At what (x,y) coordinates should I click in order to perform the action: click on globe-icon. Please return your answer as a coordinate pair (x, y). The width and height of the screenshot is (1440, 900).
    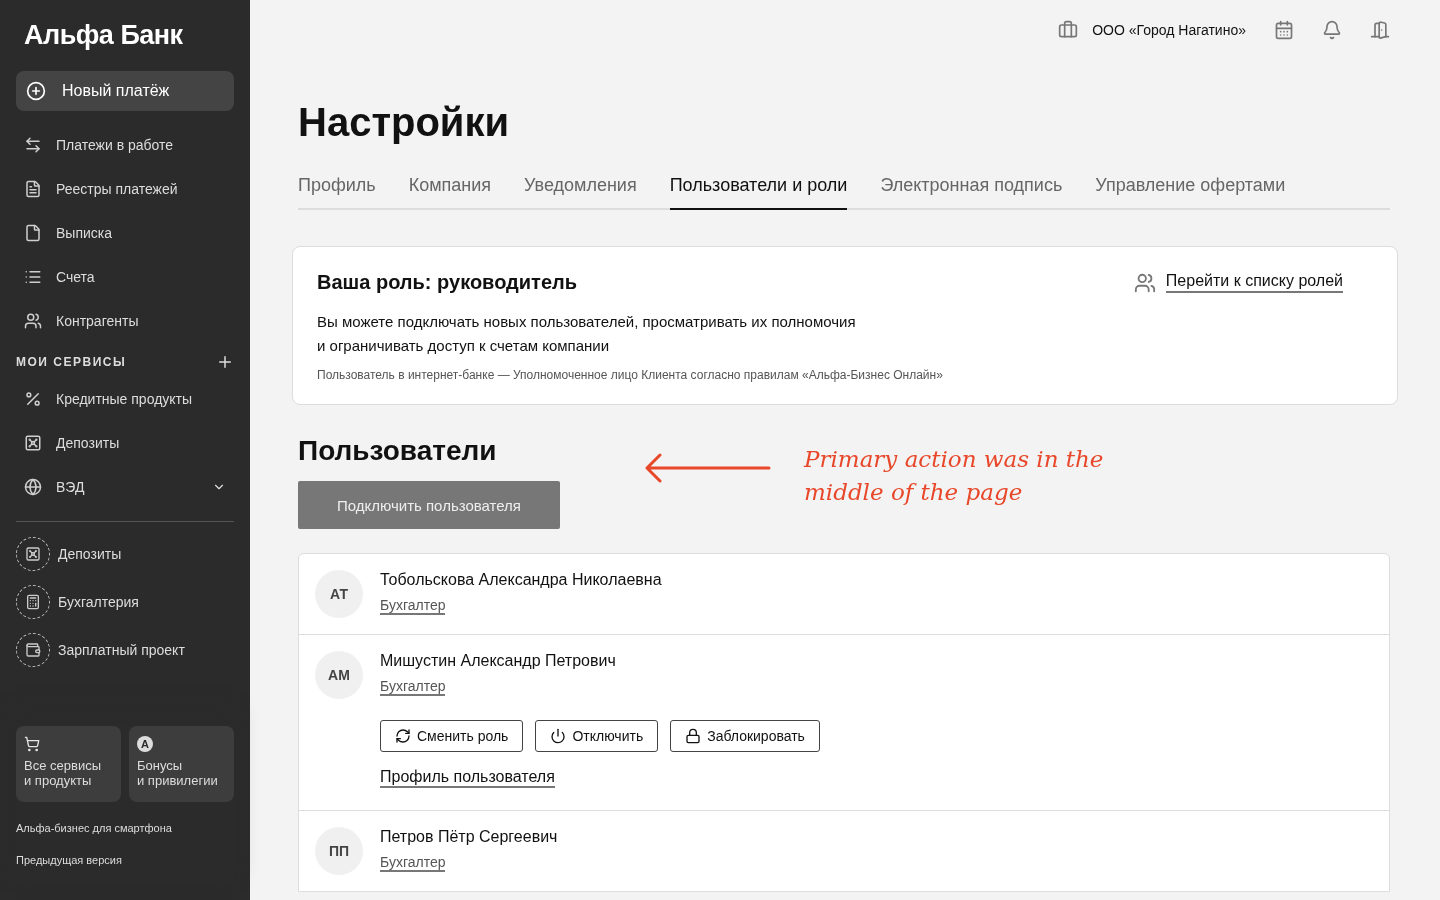
    Looking at the image, I should click on (33, 487).